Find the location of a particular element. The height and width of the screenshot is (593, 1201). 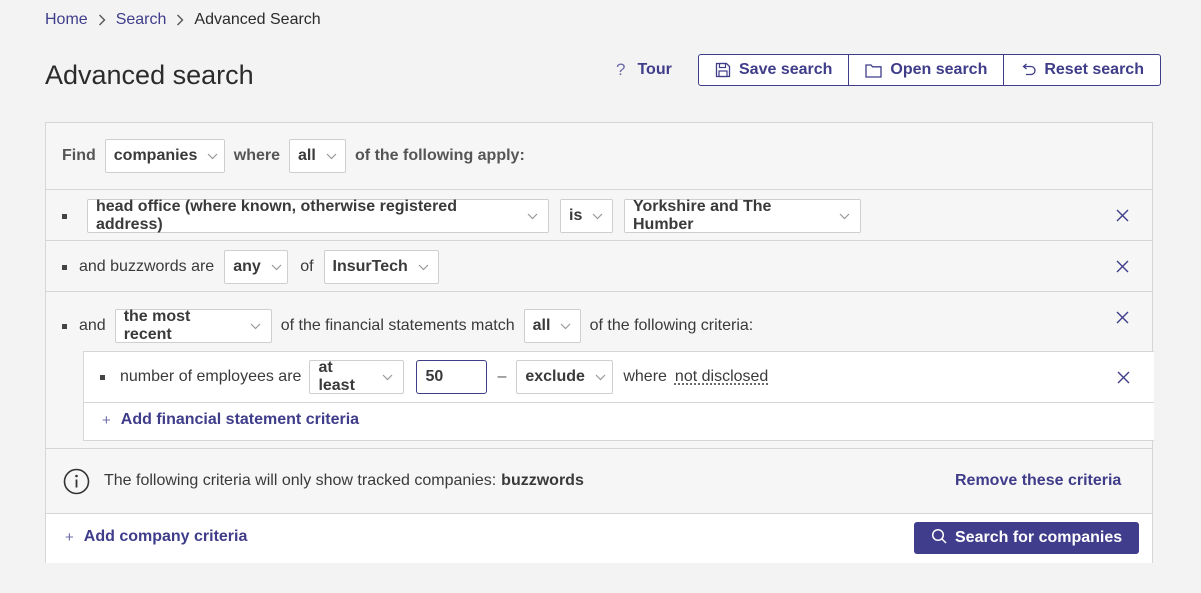

reset-search-label: Reset search is located at coordinates (1094, 69).